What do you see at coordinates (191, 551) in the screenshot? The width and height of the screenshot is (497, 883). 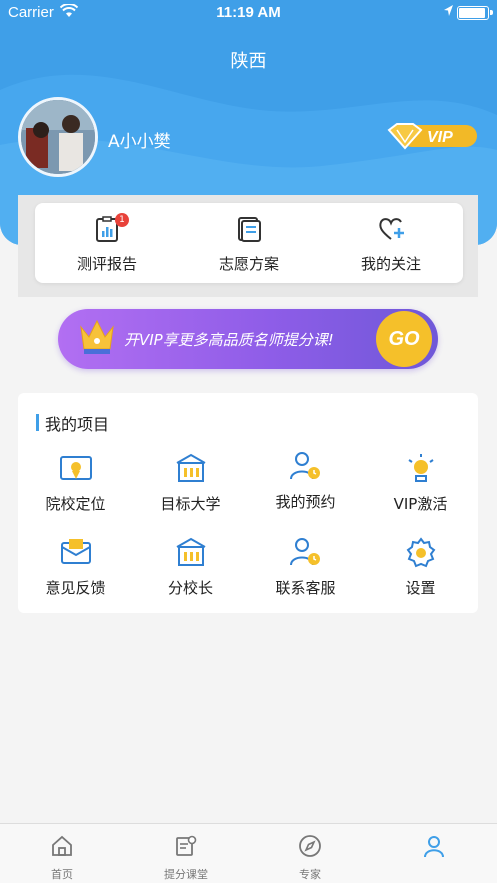 I see `building-icon` at bounding box center [191, 551].